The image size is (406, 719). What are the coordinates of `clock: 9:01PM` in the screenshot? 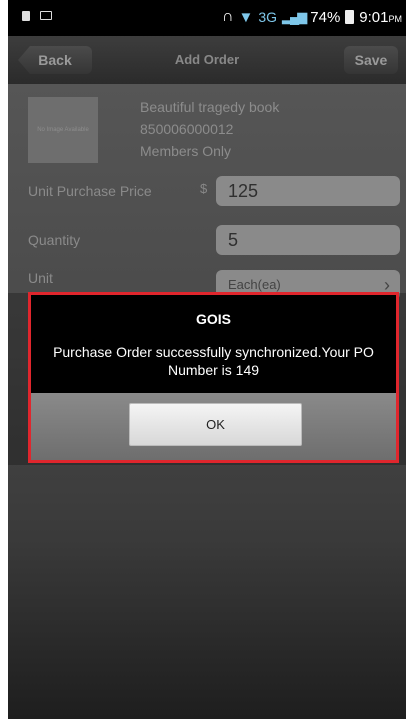 It's located at (381, 17).